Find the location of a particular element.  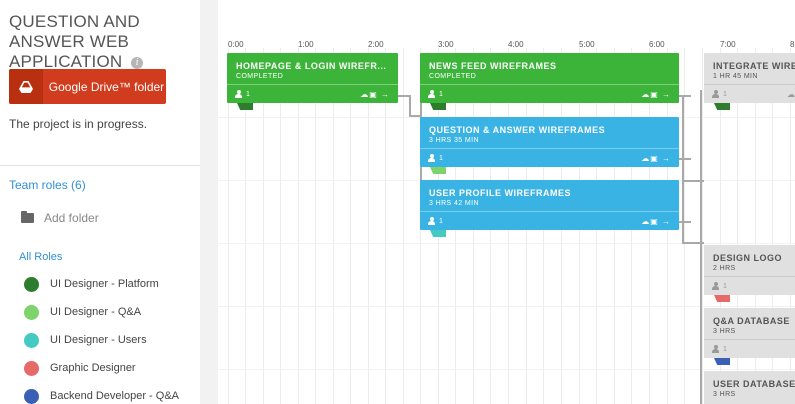

hour-label: 4:00 is located at coordinates (516, 44).